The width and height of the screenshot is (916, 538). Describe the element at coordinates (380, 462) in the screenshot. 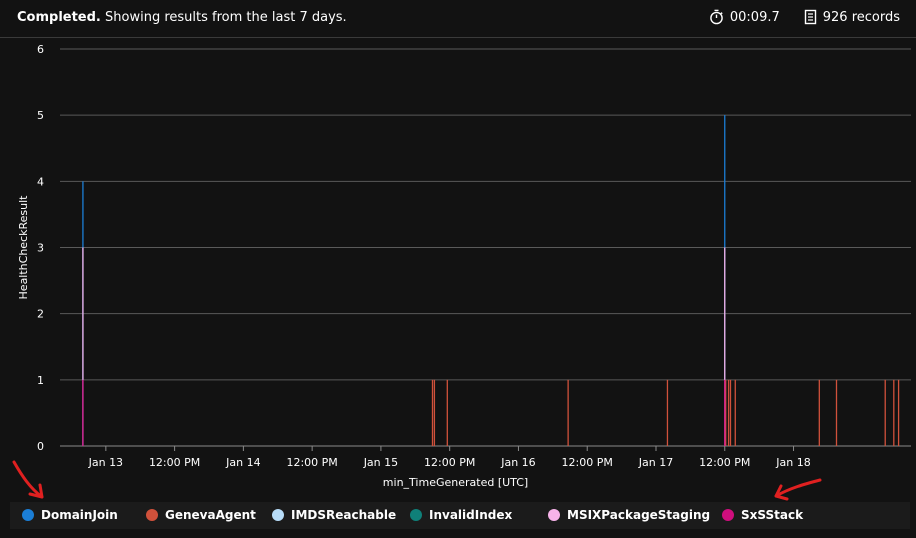

I see `x-tick-label: Jan 15` at that location.